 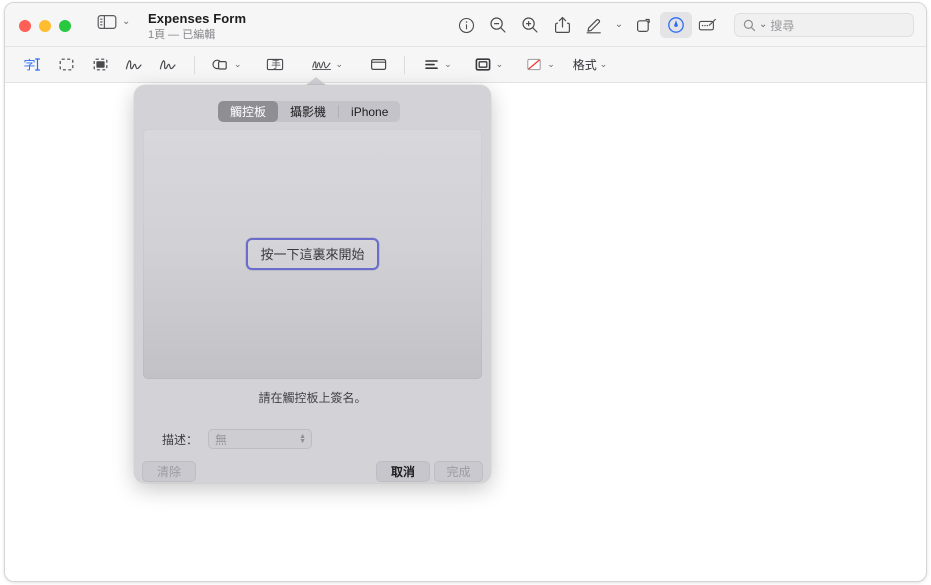 I want to click on format-menu: 格式 ⌄, so click(x=590, y=64).